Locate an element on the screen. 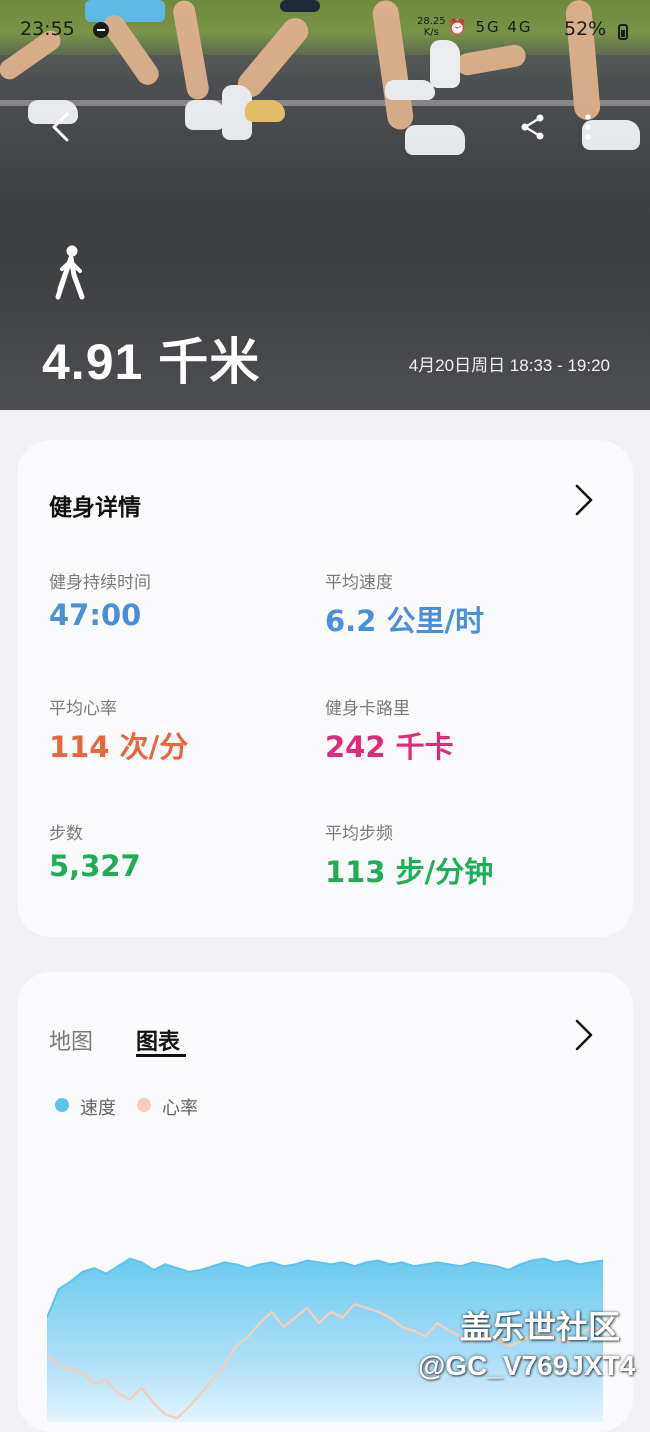 The width and height of the screenshot is (650, 1432). legend-dot-speed is located at coordinates (62, 1105).